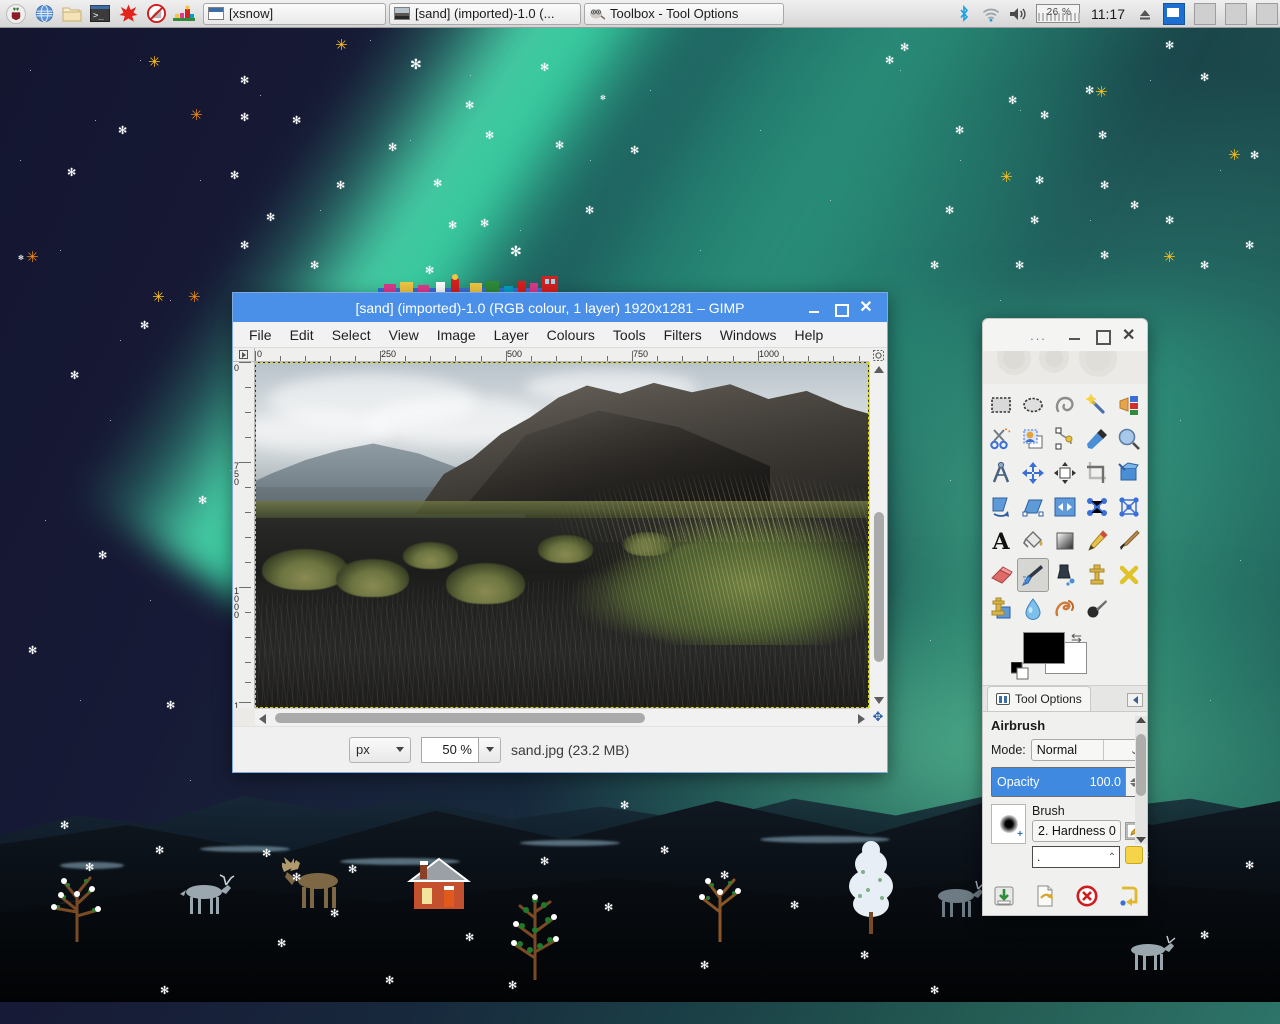 The width and height of the screenshot is (1280, 1024). I want to click on clone-tool, so click(1097, 575).